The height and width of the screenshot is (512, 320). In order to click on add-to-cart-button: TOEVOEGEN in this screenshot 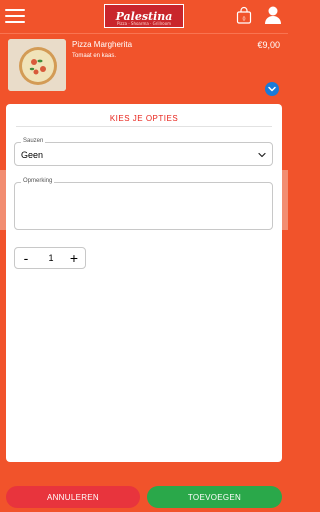, I will do `click(214, 497)`.